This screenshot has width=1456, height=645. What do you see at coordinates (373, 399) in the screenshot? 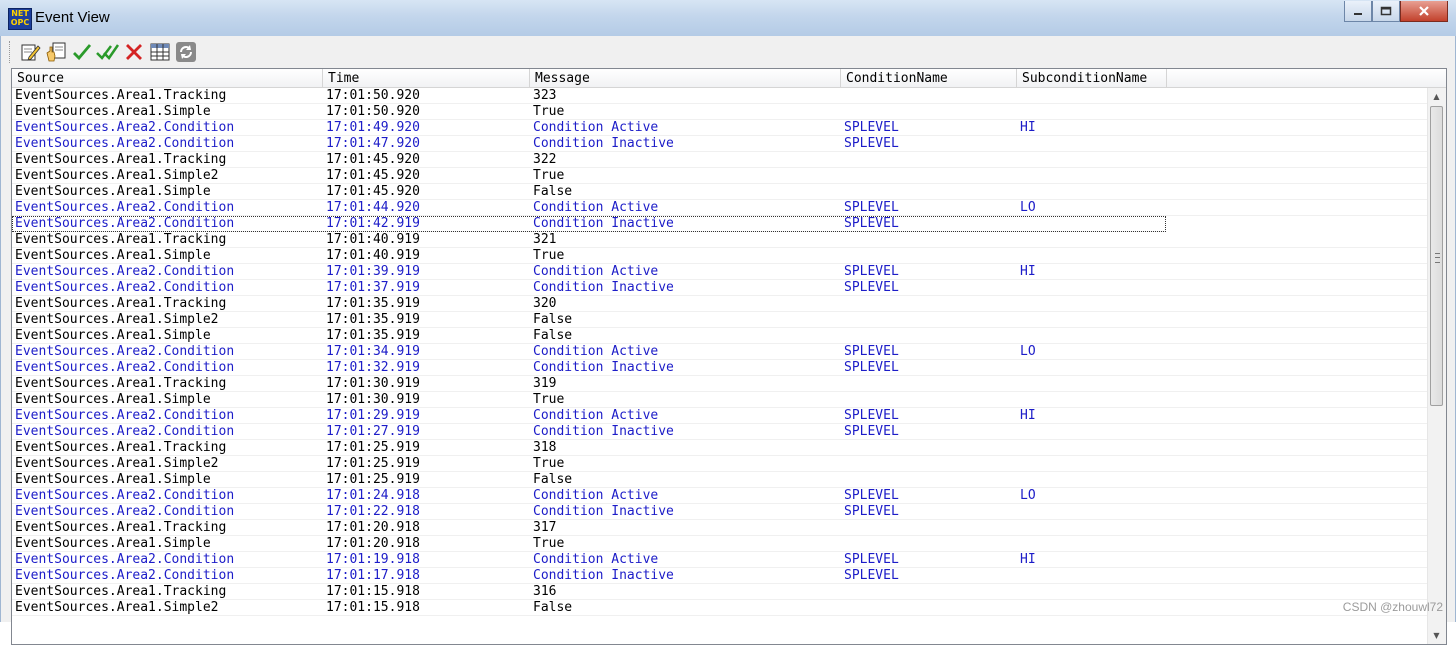
I see `cell-time: 17:01:30.919` at bounding box center [373, 399].